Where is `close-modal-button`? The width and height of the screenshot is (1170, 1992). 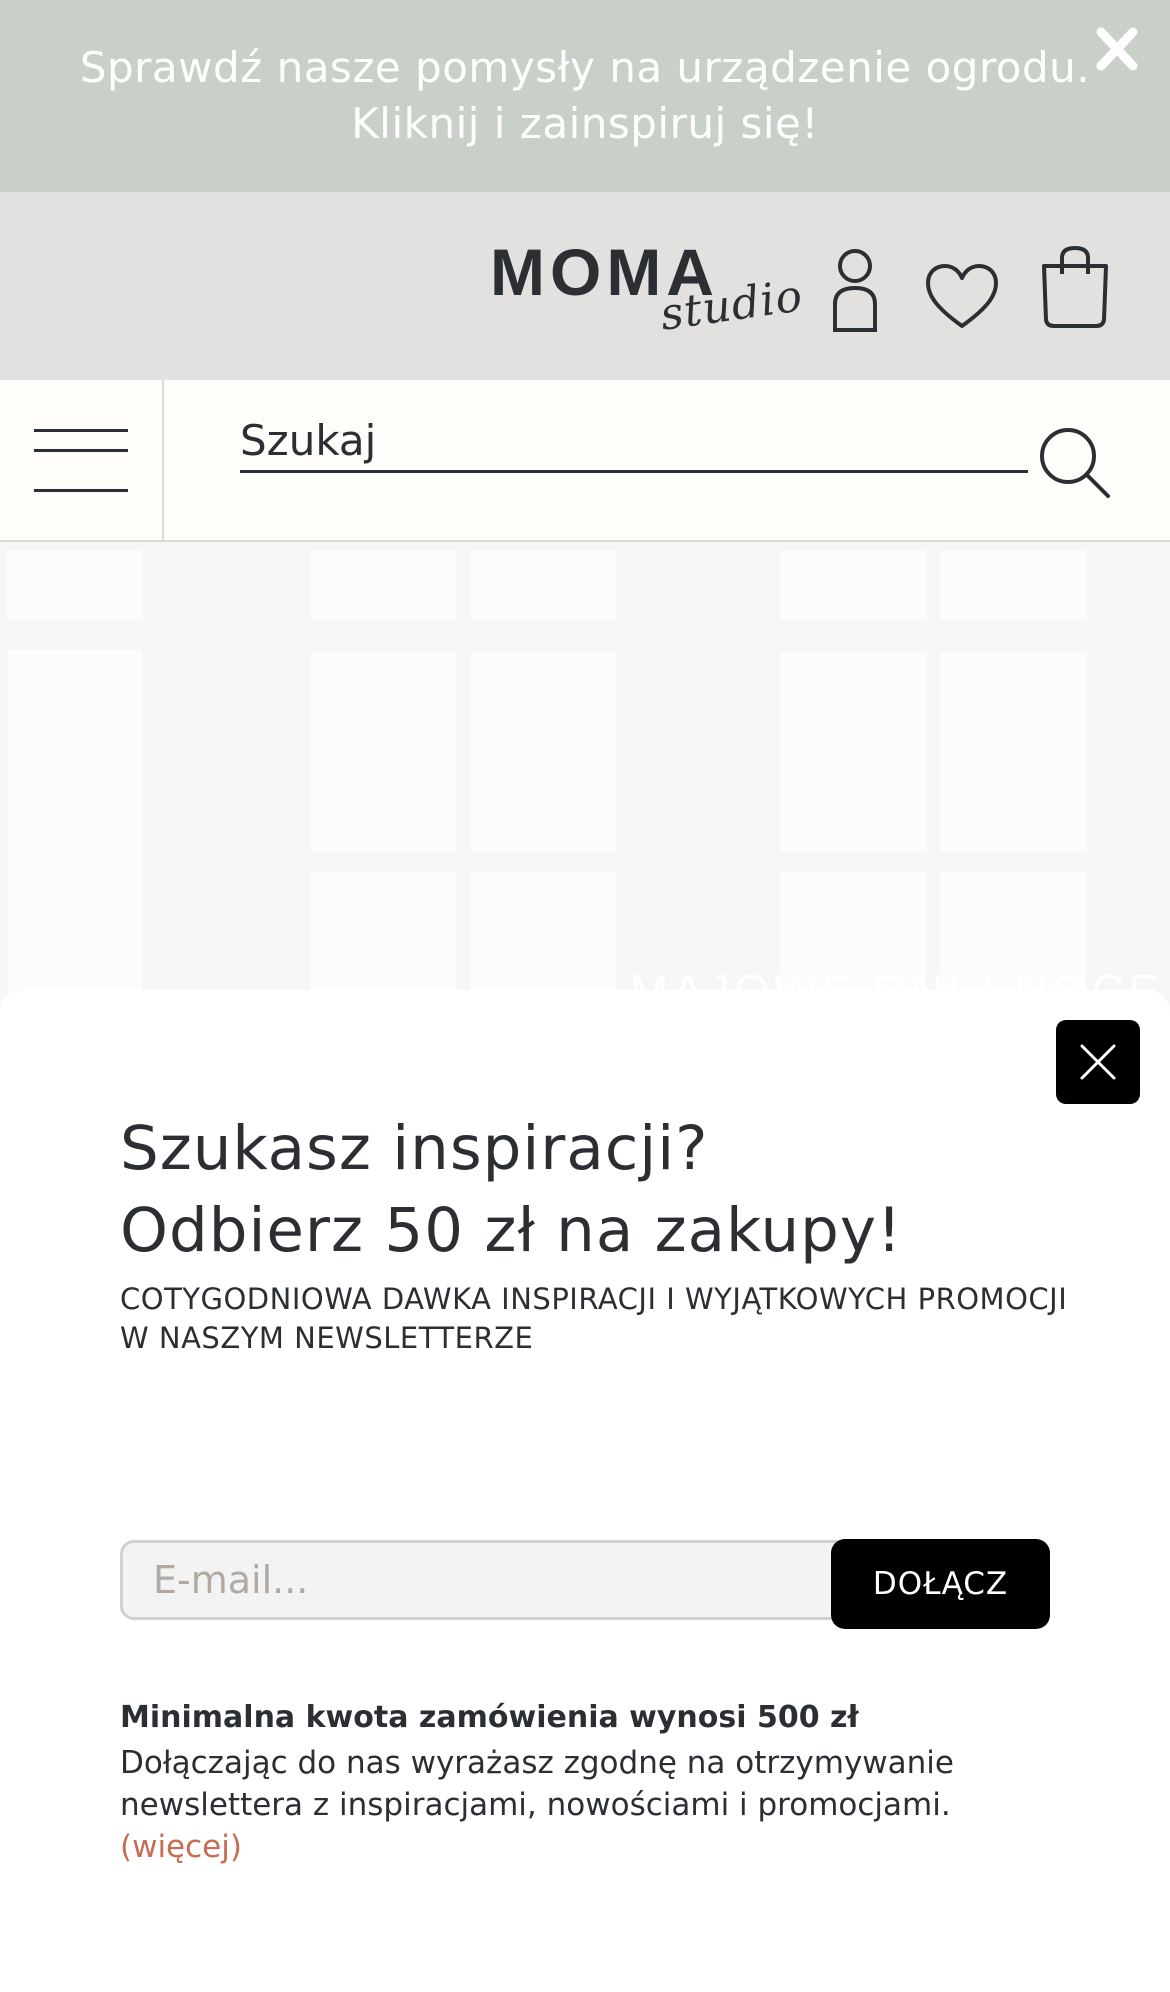 close-modal-button is located at coordinates (1098, 1062).